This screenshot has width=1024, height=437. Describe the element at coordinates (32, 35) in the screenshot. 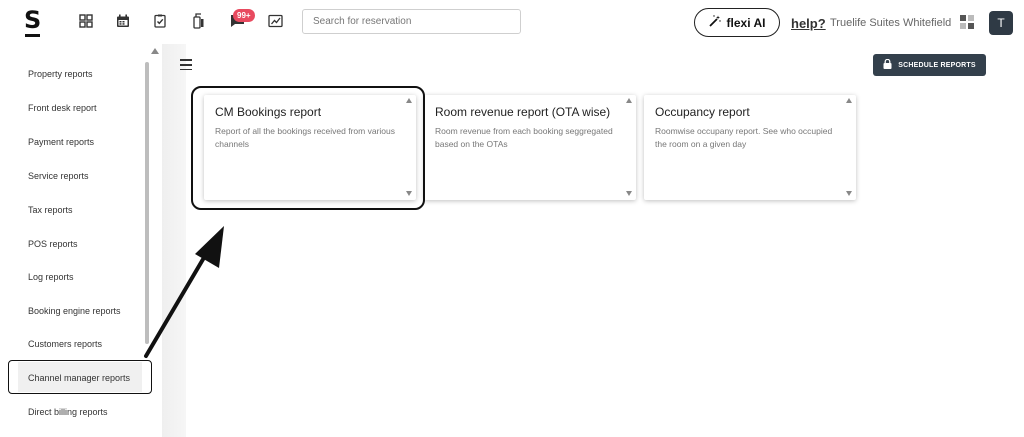

I see `logo-underline` at that location.